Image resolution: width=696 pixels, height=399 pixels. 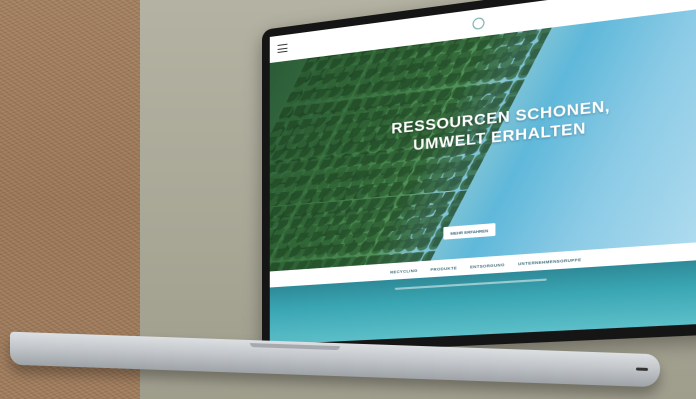 I want to click on logo-icon, so click(x=478, y=23).